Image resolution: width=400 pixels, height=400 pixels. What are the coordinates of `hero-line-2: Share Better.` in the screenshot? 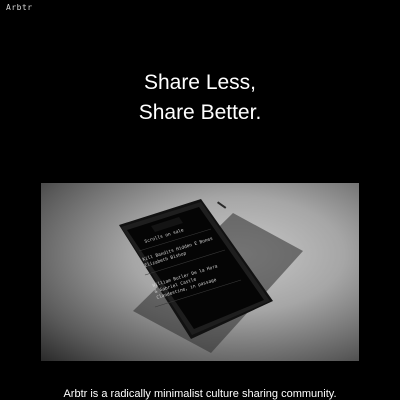 It's located at (200, 112).